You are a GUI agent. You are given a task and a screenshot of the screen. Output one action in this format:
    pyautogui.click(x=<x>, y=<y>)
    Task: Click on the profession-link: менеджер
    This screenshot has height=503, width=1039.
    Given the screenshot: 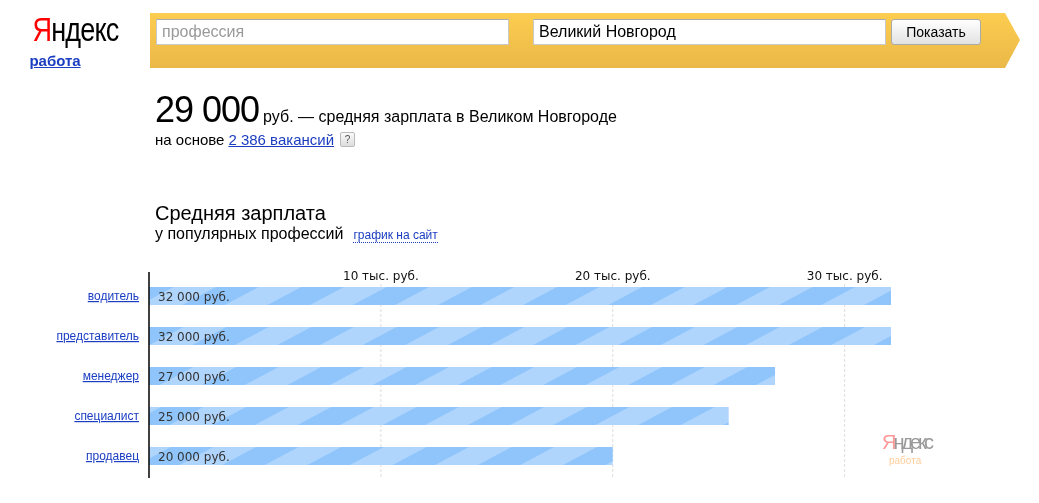 What is the action you would take?
    pyautogui.click(x=110, y=376)
    